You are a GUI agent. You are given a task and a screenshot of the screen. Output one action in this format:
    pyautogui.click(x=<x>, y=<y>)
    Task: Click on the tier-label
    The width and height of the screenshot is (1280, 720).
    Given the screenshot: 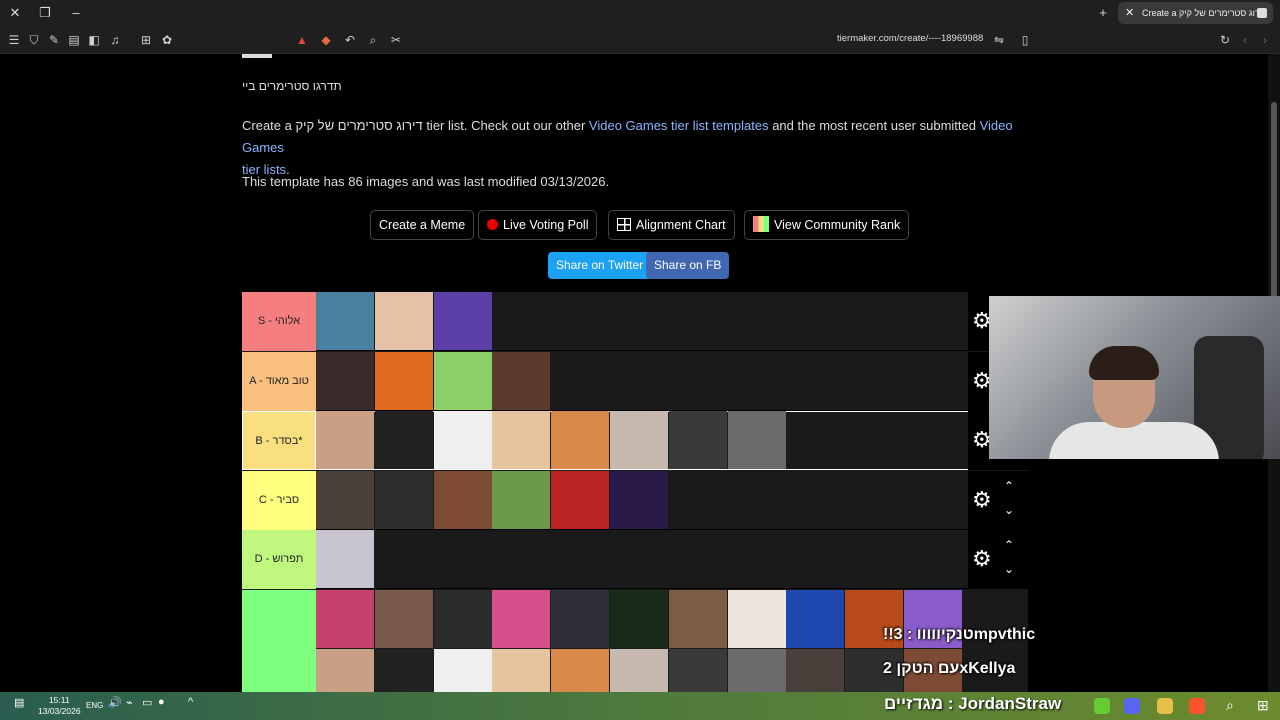 What is the action you would take?
    pyautogui.click(x=279, y=640)
    